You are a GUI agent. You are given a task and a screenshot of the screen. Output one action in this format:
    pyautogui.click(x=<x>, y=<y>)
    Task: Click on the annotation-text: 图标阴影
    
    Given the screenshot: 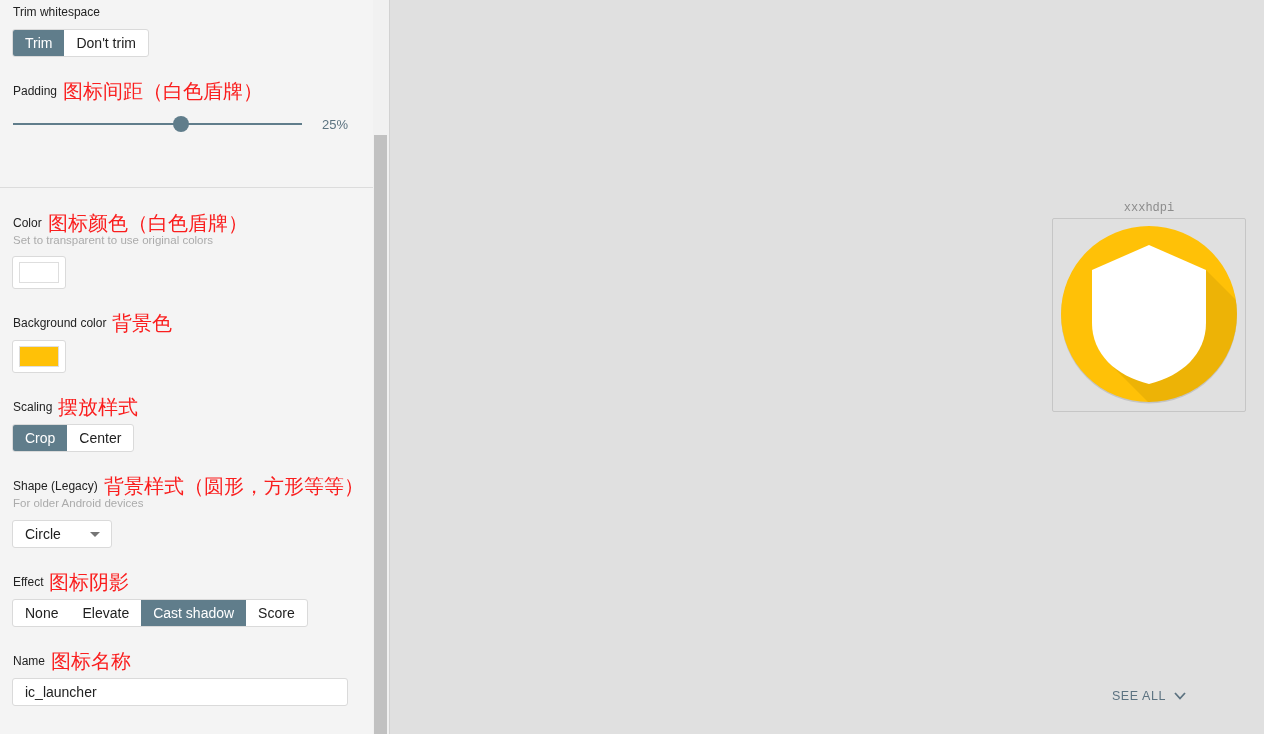 What is the action you would take?
    pyautogui.click(x=89, y=582)
    